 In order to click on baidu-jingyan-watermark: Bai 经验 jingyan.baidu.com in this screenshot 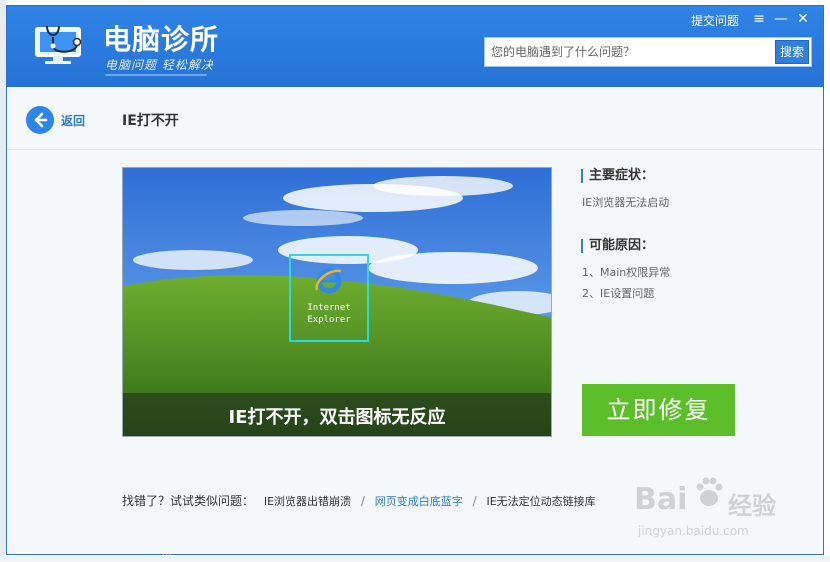, I will do `click(709, 507)`.